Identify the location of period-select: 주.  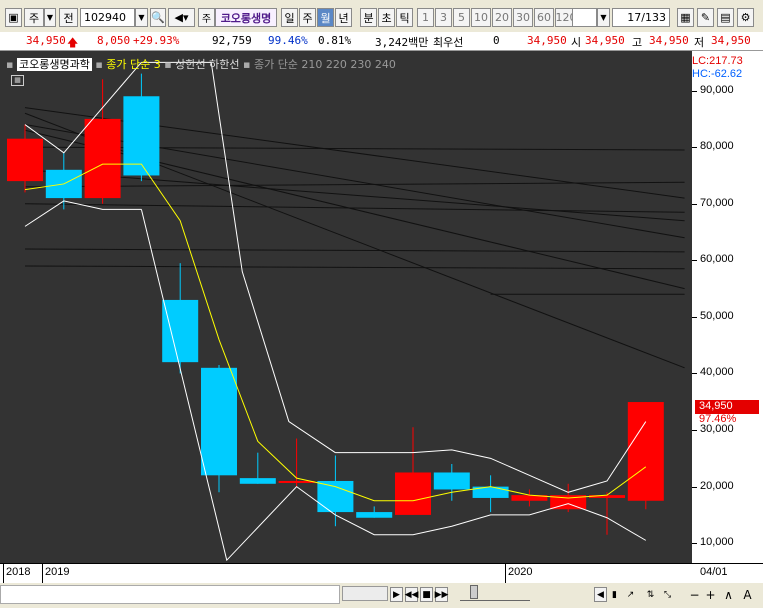
(34, 17).